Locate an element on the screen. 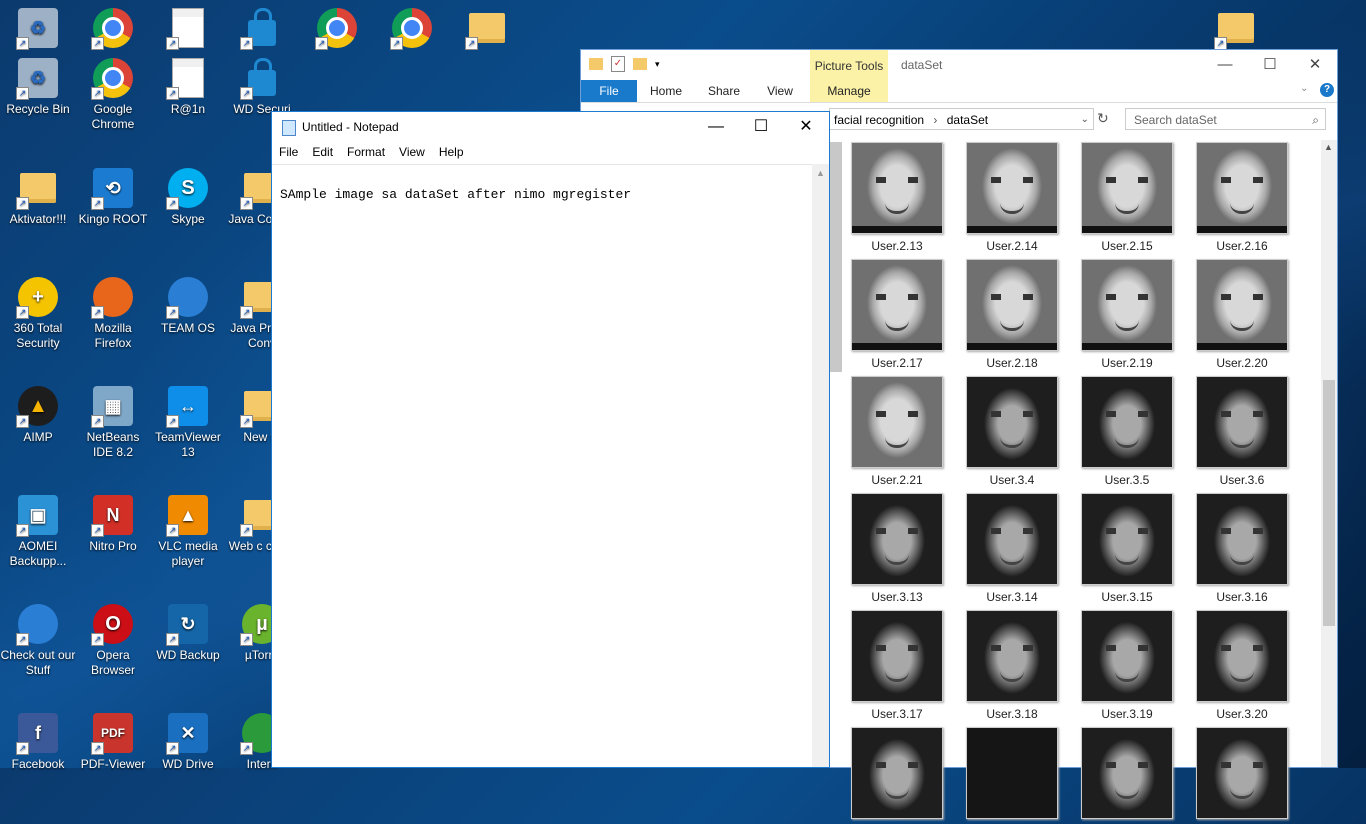 This screenshot has height=824, width=1366. desktop-icon-recycle-bin: ♻ ↗ Recycle Bin is located at coordinates (38, 86).